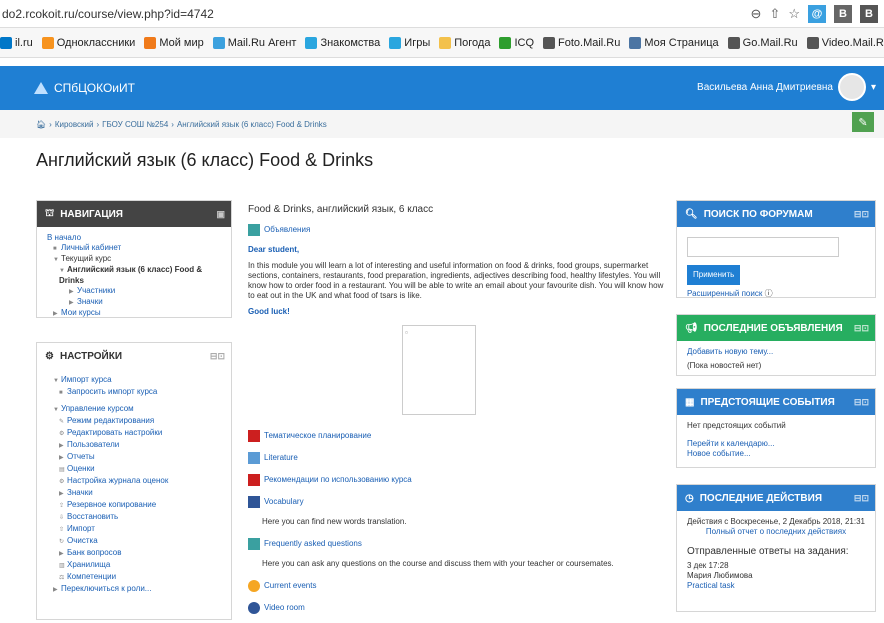 The width and height of the screenshot is (884, 623). Describe the element at coordinates (794, 14) in the screenshot. I see `star-icon: ☆` at that location.